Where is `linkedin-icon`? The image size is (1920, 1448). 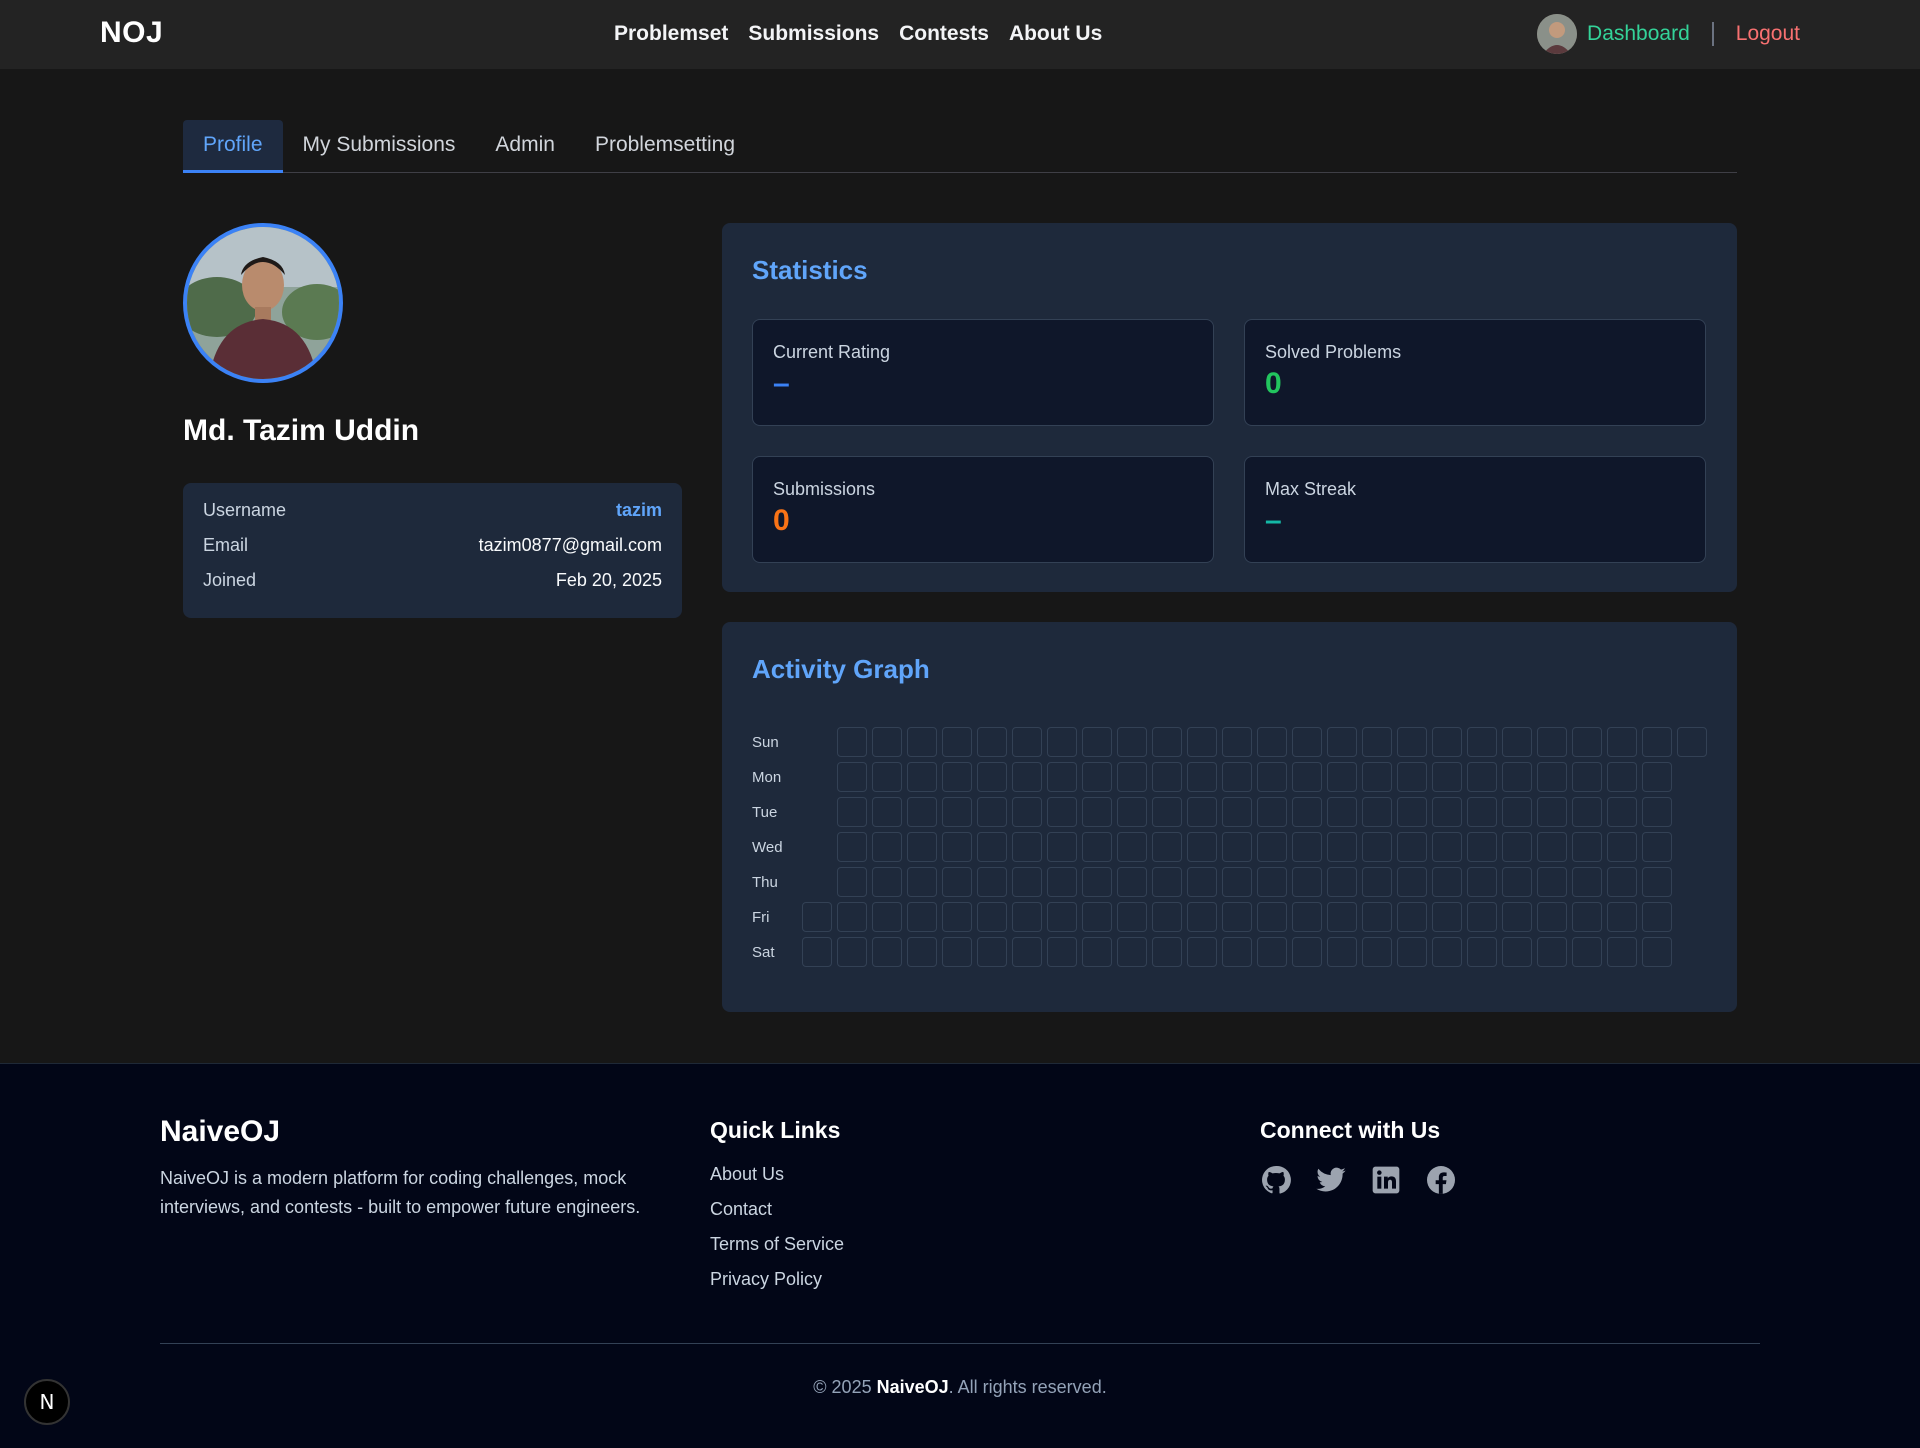
linkedin-icon is located at coordinates (1386, 1180).